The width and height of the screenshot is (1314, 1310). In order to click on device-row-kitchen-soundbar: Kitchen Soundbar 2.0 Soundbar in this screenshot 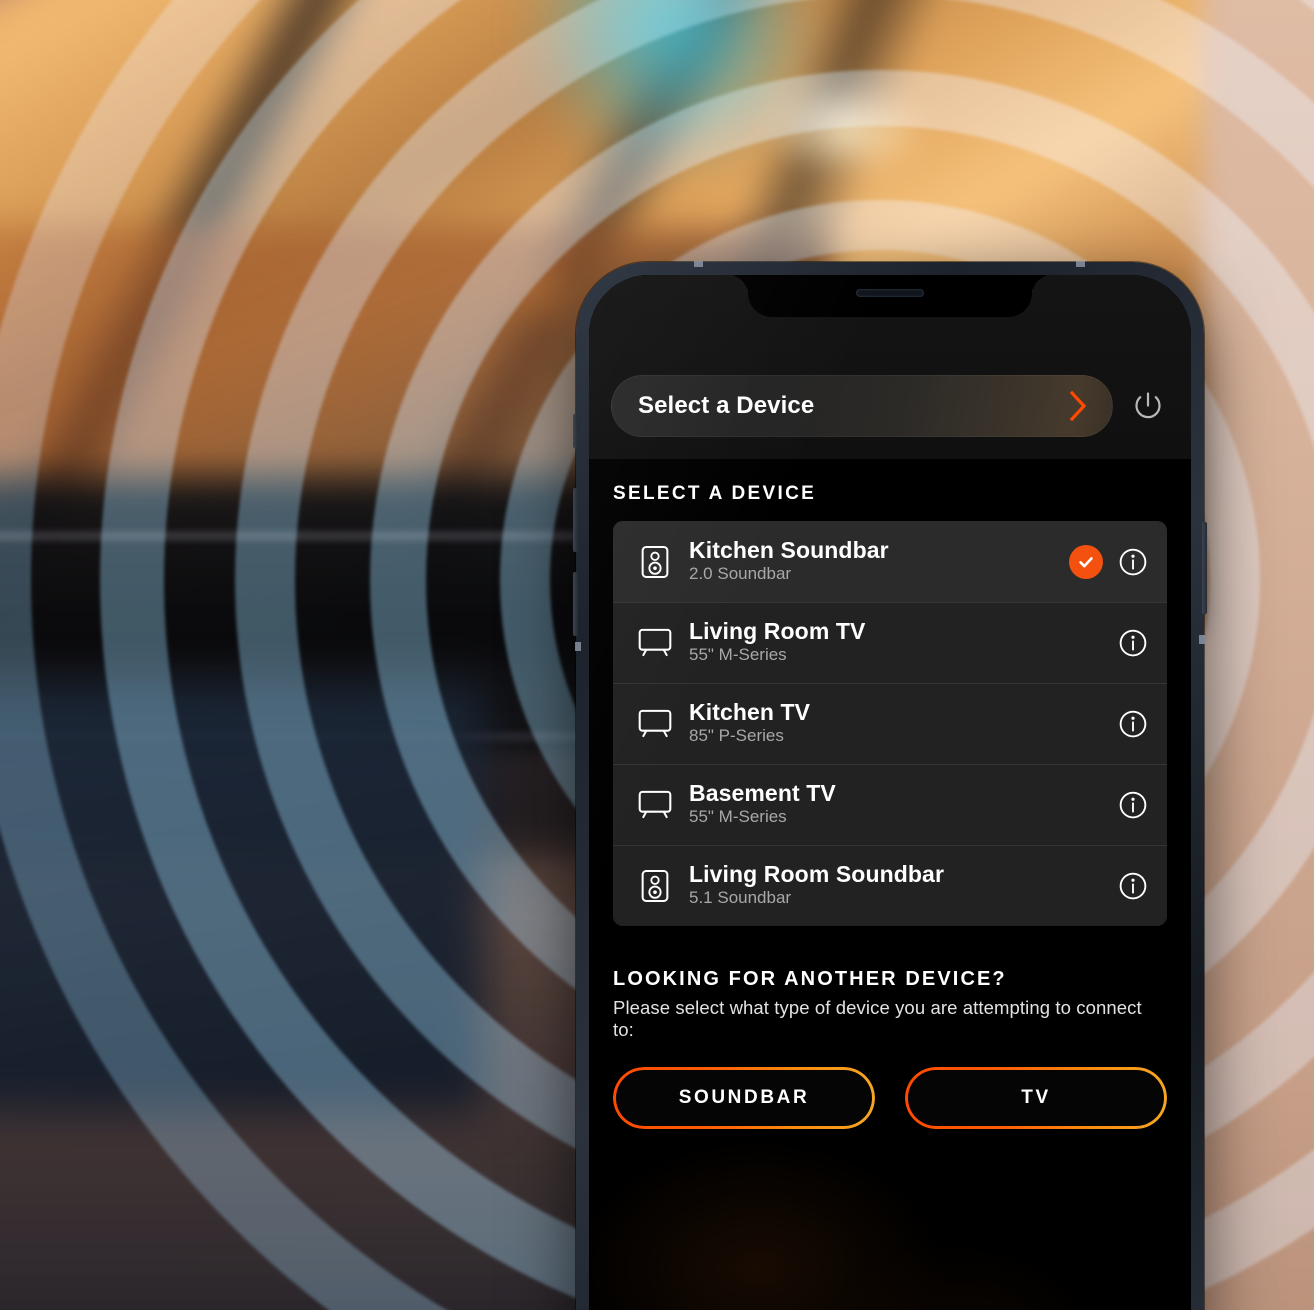, I will do `click(890, 561)`.